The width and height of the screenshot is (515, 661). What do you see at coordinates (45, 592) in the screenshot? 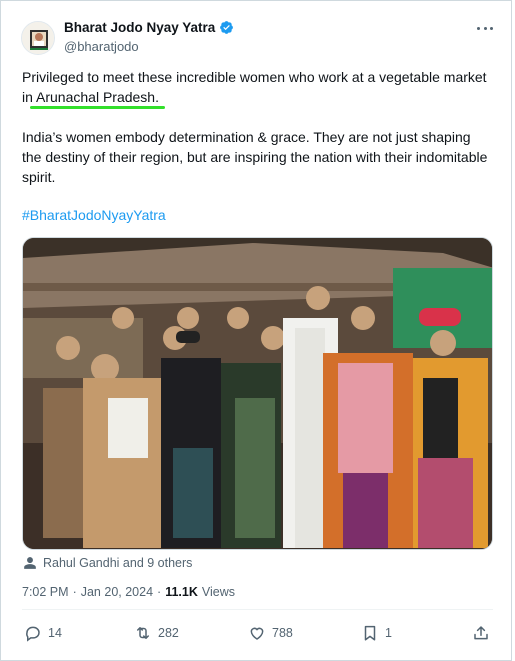
I see `post-time: 7:02 PM` at bounding box center [45, 592].